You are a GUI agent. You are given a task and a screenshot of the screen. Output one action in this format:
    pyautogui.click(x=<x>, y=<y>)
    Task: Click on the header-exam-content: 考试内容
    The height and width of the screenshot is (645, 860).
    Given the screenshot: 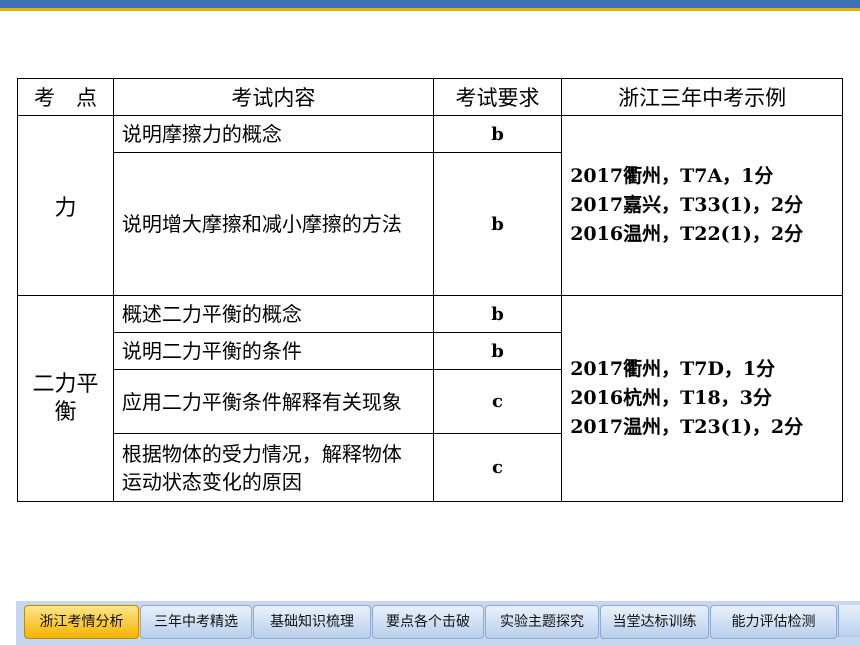 What is the action you would take?
    pyautogui.click(x=273, y=97)
    